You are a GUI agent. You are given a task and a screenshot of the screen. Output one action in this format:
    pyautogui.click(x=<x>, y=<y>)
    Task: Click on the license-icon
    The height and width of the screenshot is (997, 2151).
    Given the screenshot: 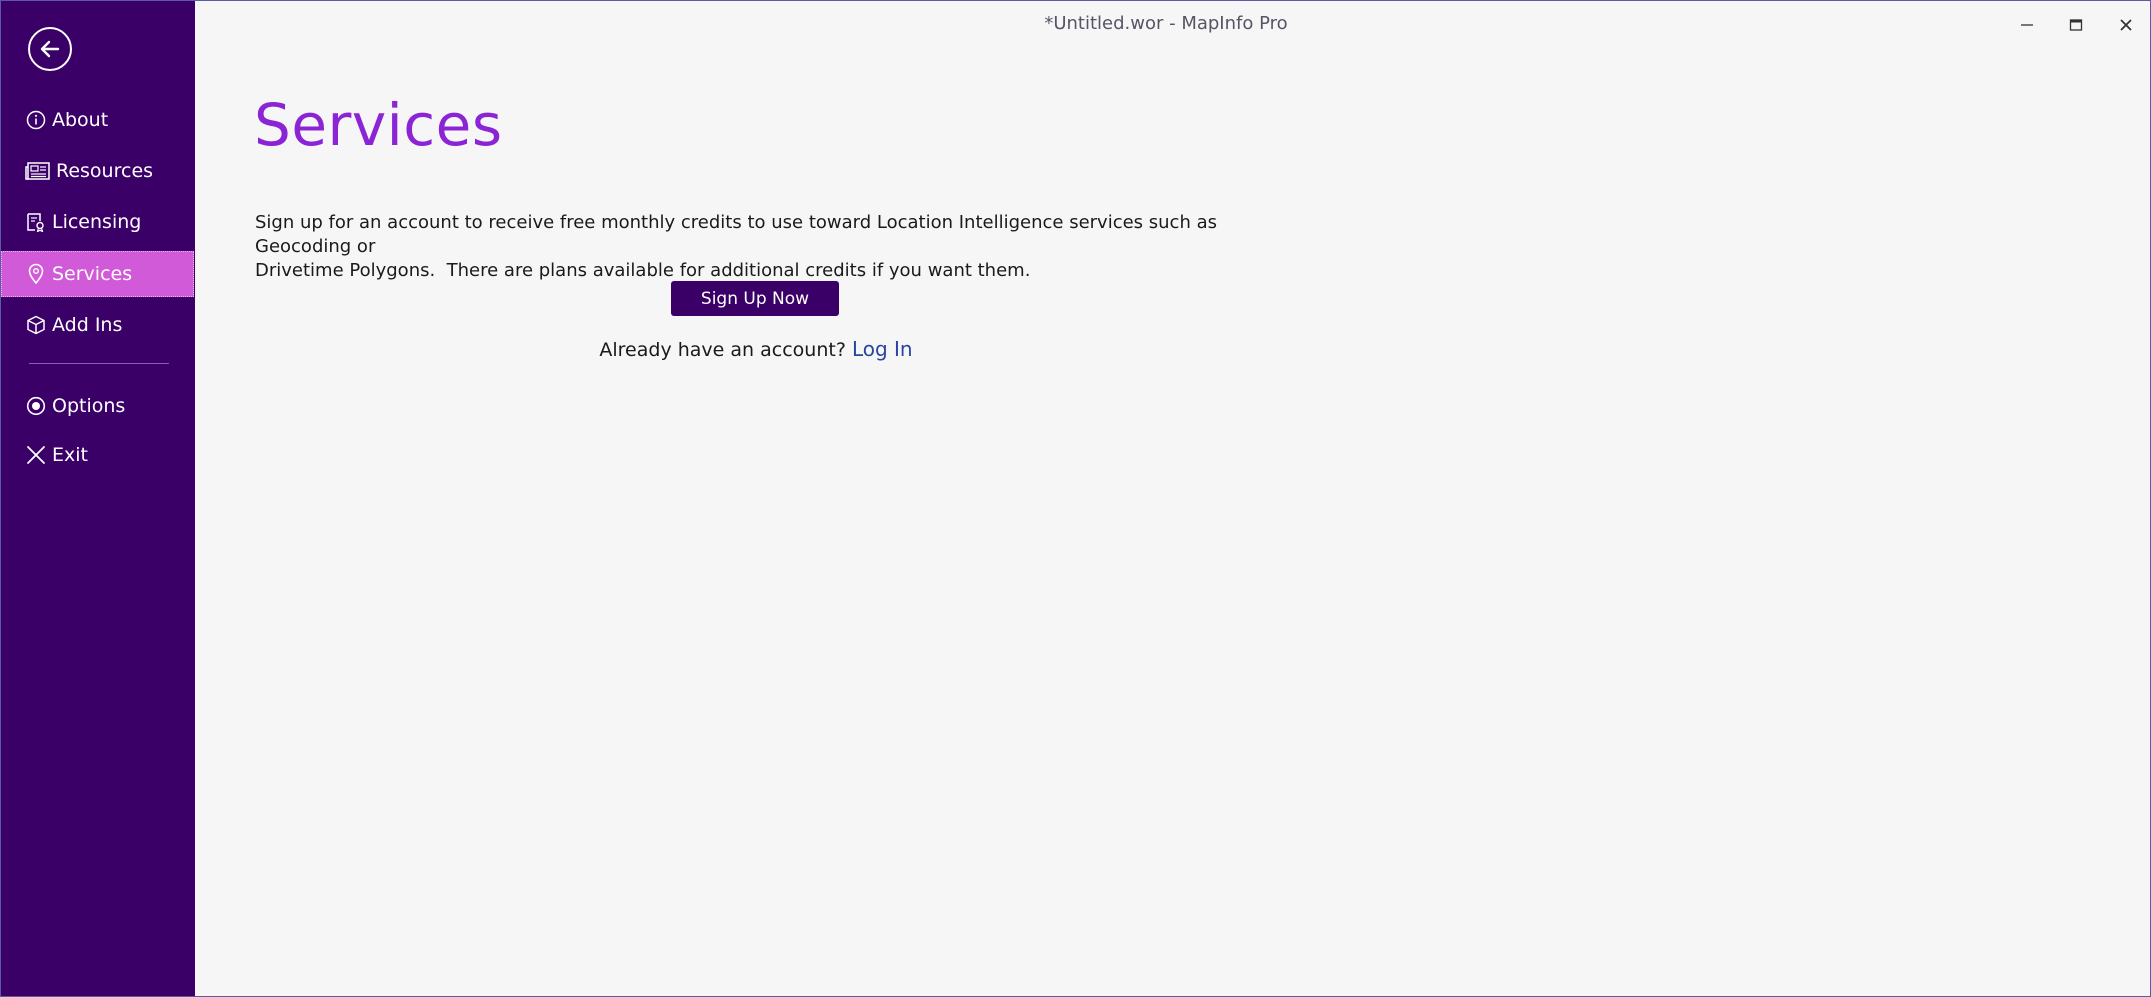 What is the action you would take?
    pyautogui.click(x=36, y=222)
    